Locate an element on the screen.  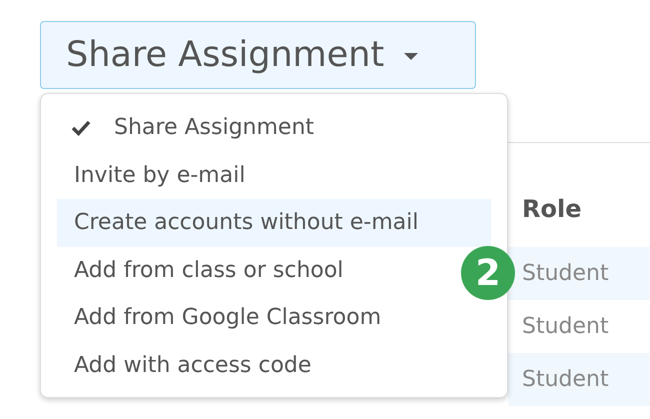
caret-icon is located at coordinates (411, 57).